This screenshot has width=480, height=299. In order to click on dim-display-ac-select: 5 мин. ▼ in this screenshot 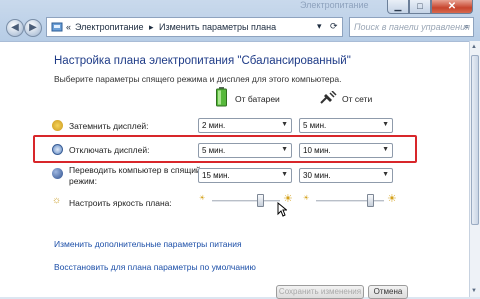, I will do `click(346, 125)`.